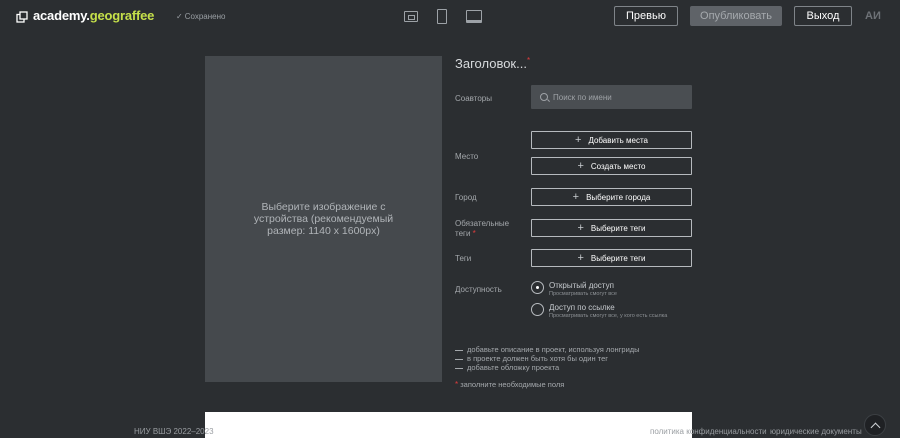 This screenshot has width=900, height=438. What do you see at coordinates (528, 60) in the screenshot?
I see `required-mark: *` at bounding box center [528, 60].